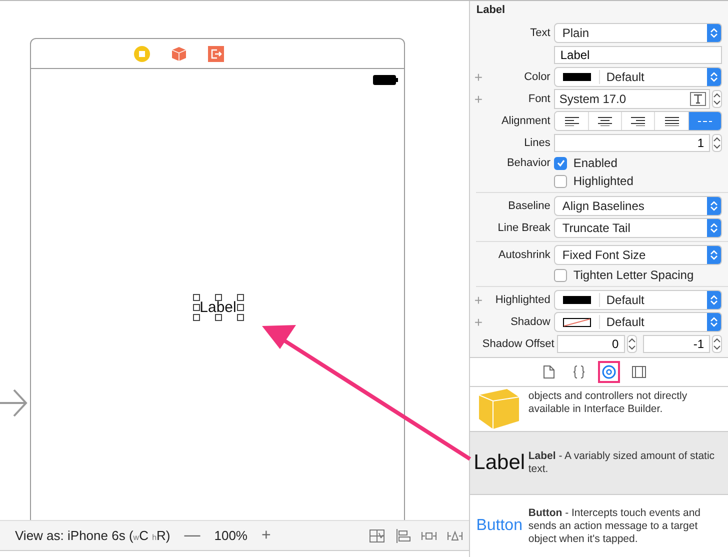 The image size is (728, 557). Describe the element at coordinates (377, 535) in the screenshot. I see `embed-icon` at that location.